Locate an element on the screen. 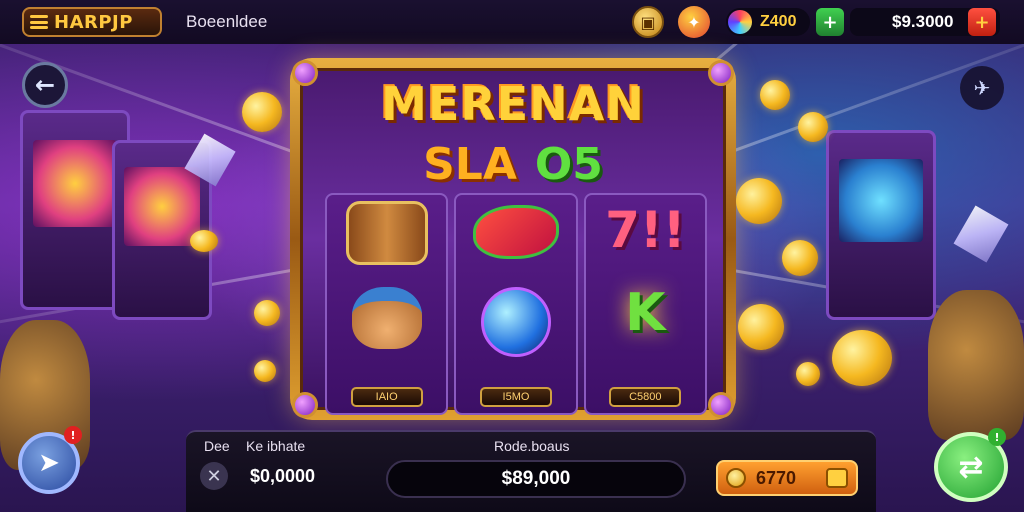 This screenshot has height=512, width=1024. pepper-symbol-icon is located at coordinates (515, 232).